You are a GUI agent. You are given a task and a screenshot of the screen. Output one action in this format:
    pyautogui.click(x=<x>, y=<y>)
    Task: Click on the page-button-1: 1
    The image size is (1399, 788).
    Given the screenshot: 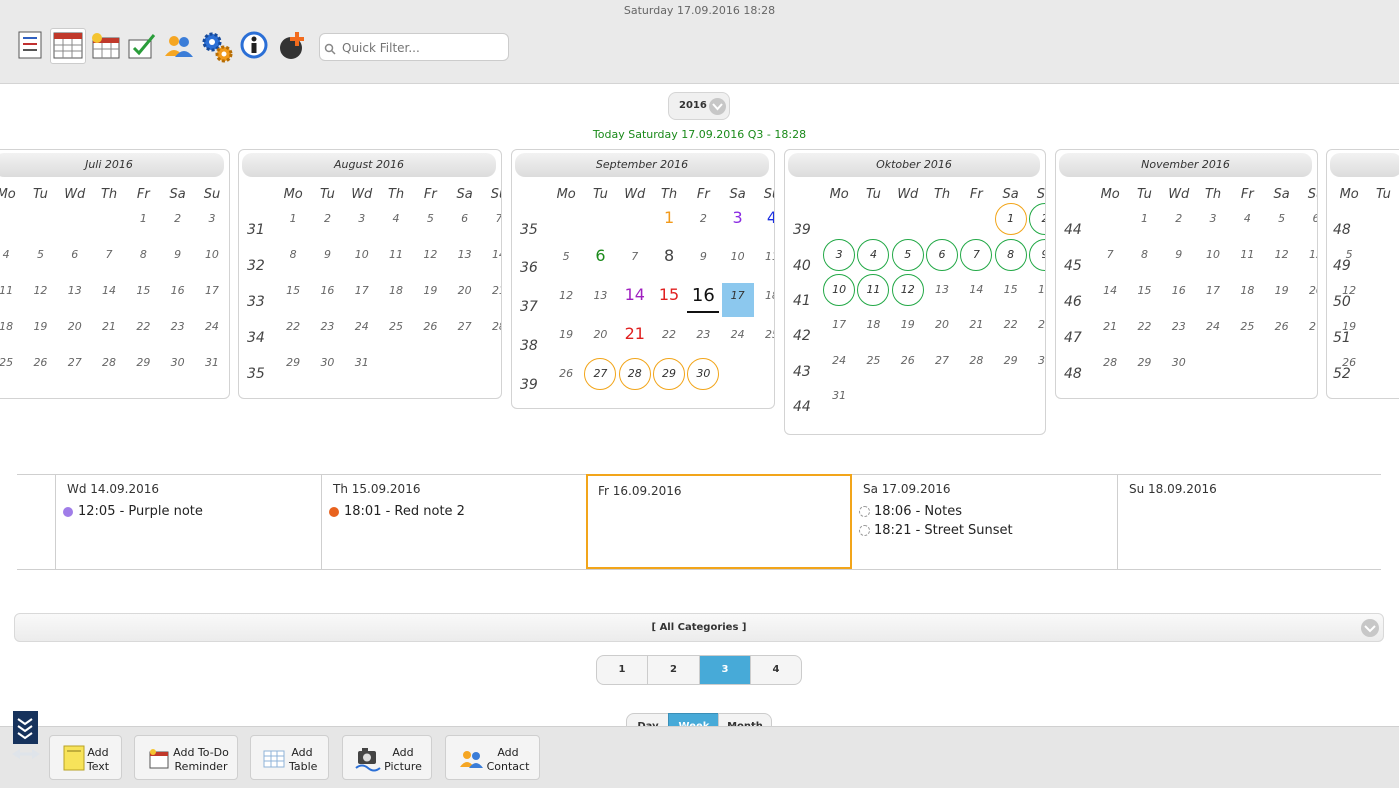 What is the action you would take?
    pyautogui.click(x=622, y=670)
    